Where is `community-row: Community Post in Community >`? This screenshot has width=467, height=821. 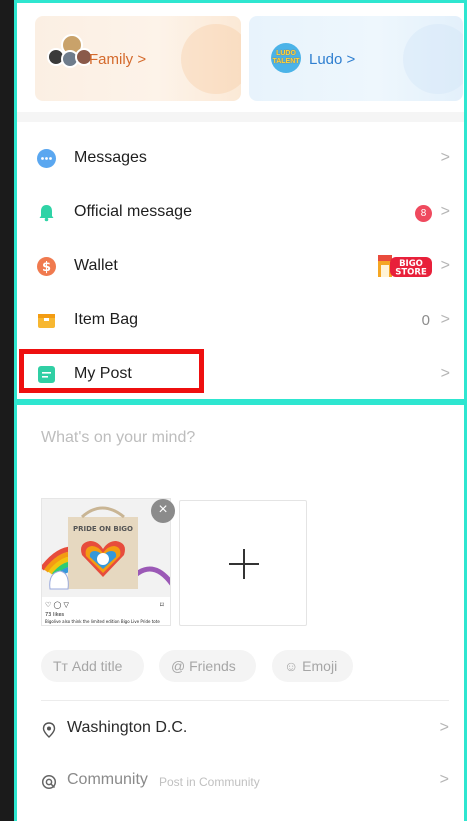 community-row: Community Post in Community > is located at coordinates (245, 783).